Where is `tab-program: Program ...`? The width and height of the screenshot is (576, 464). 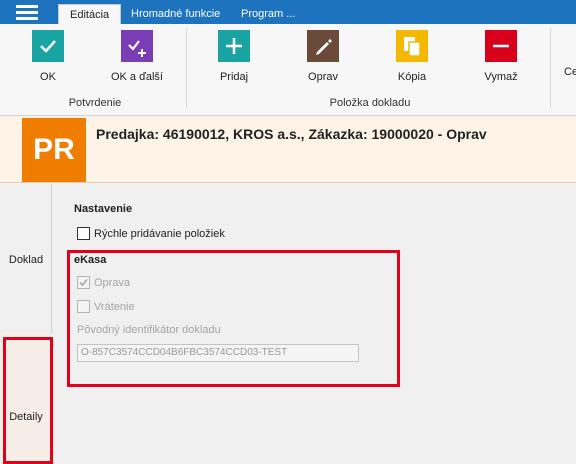 tab-program: Program ... is located at coordinates (268, 14).